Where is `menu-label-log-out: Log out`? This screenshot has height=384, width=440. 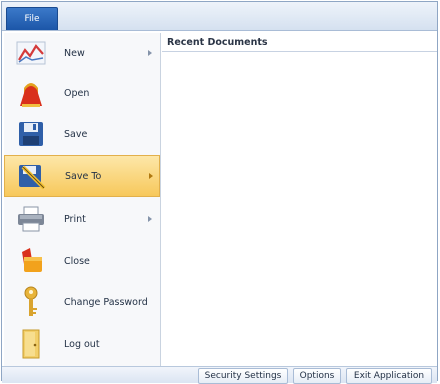 menu-label-log-out: Log out is located at coordinates (82, 344).